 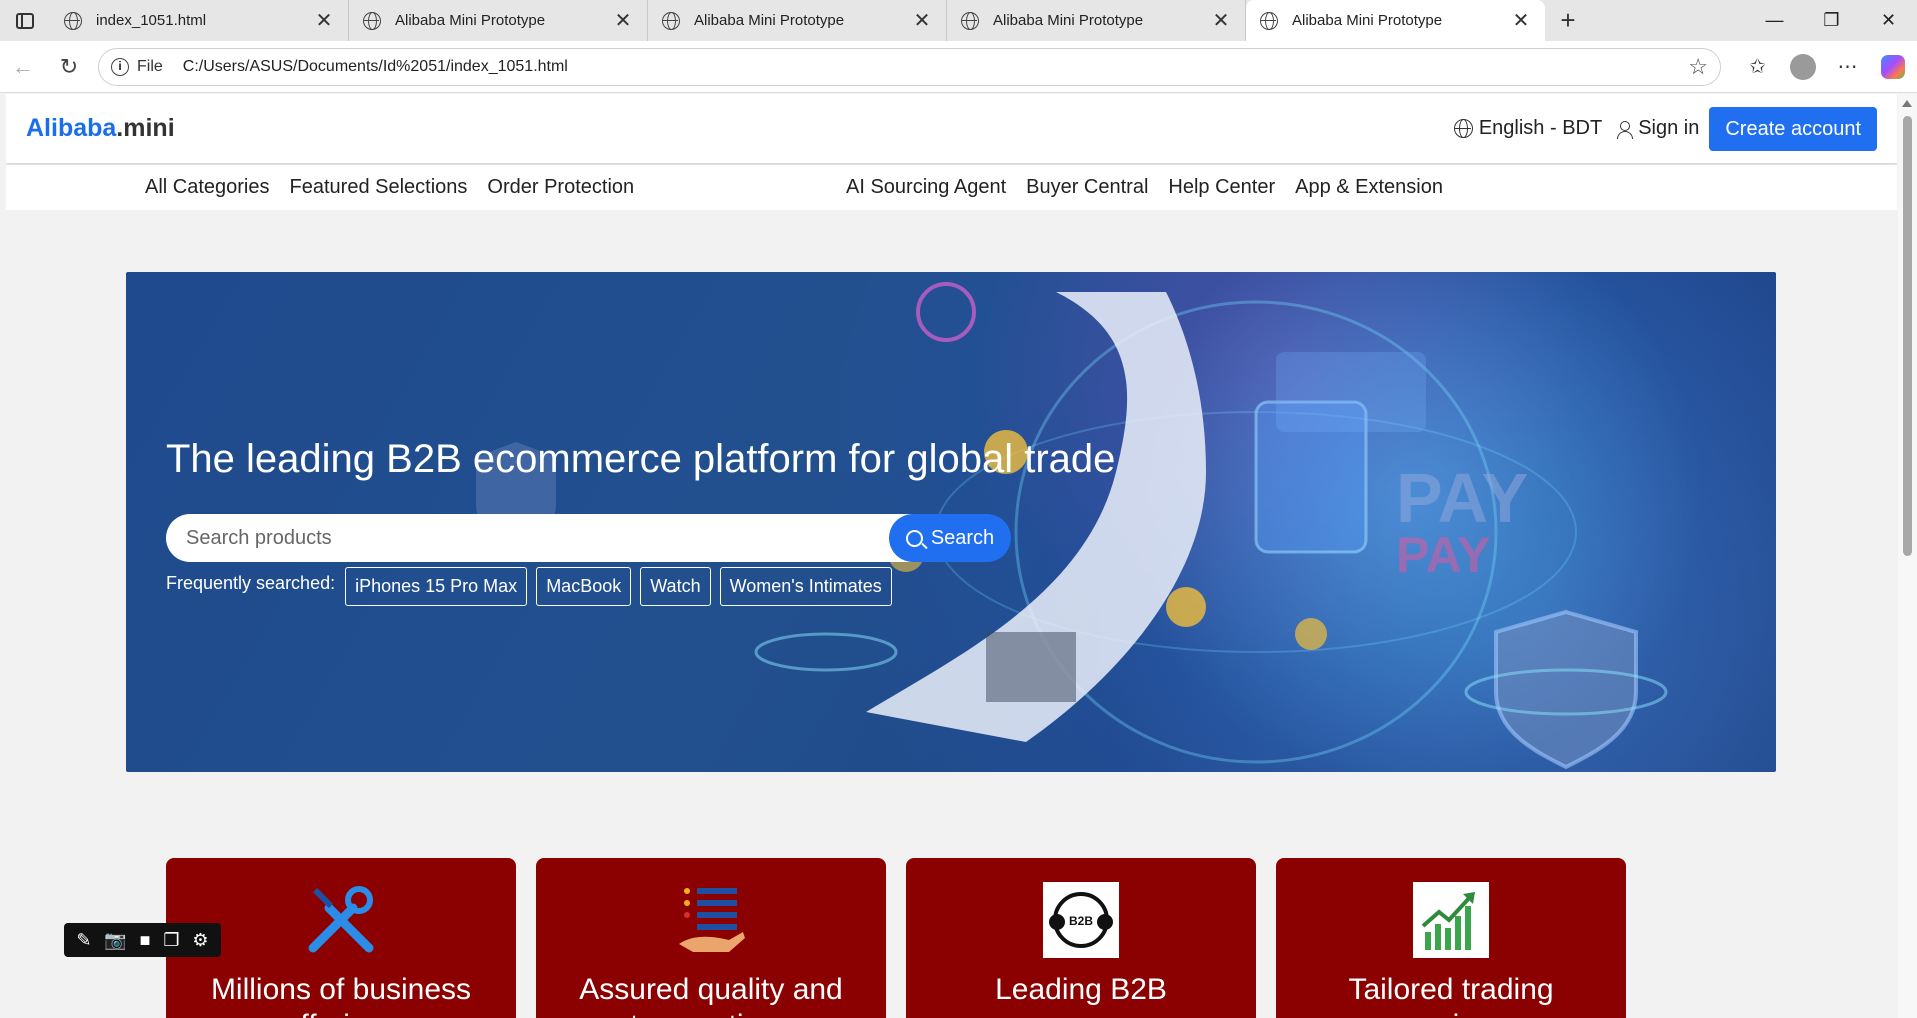 I want to click on page-scrollbar, so click(x=1907, y=556).